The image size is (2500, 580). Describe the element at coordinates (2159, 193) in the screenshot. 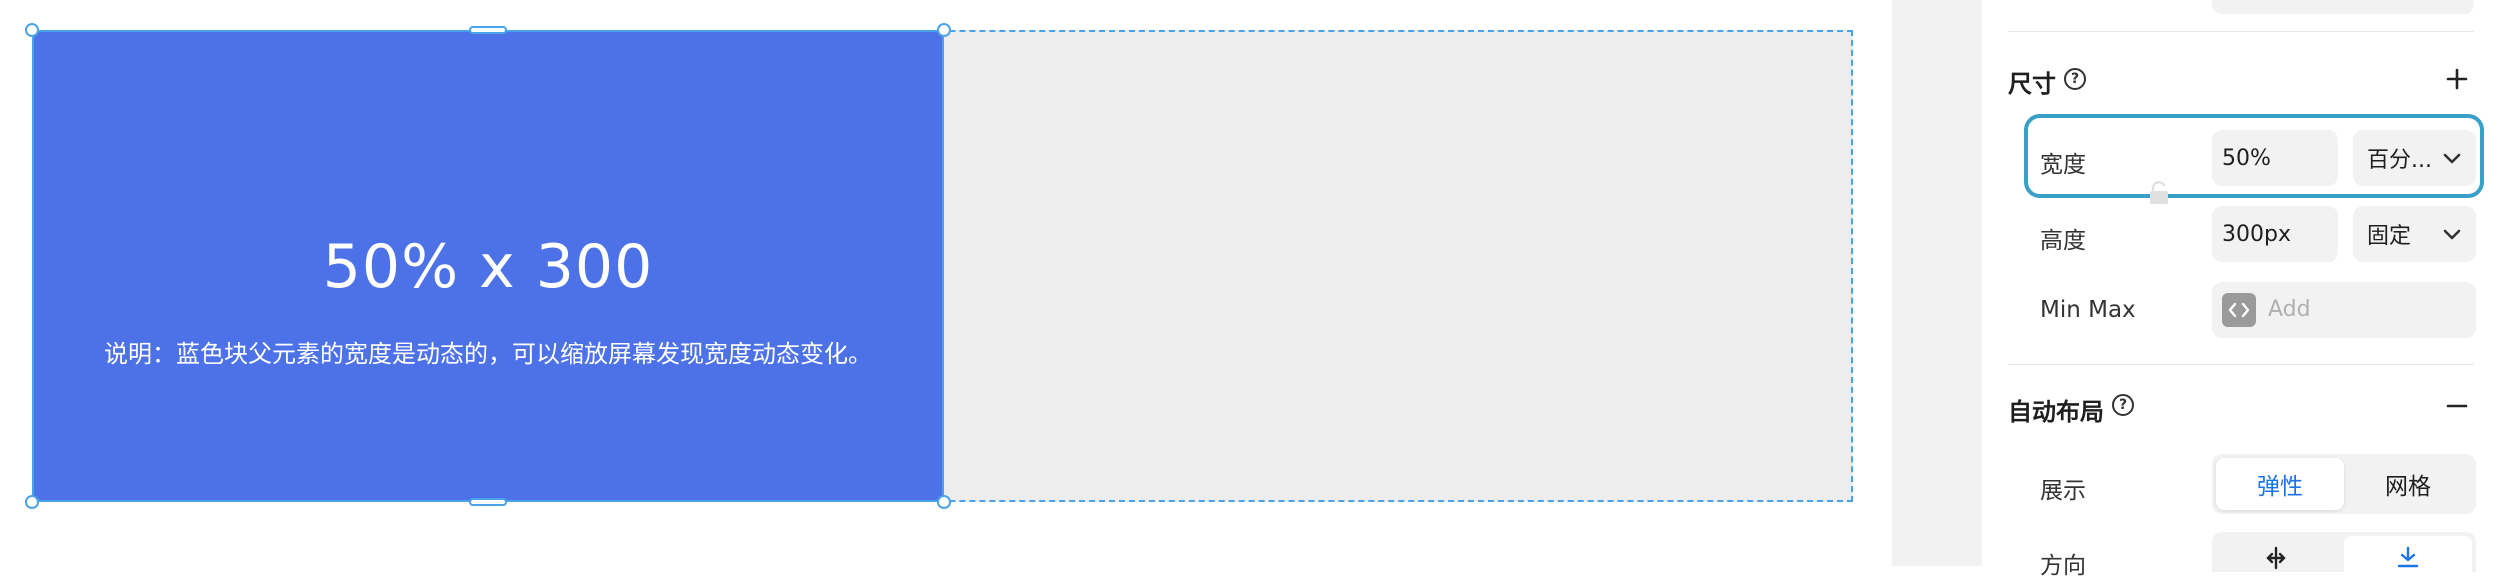

I see `unlock-icon` at that location.